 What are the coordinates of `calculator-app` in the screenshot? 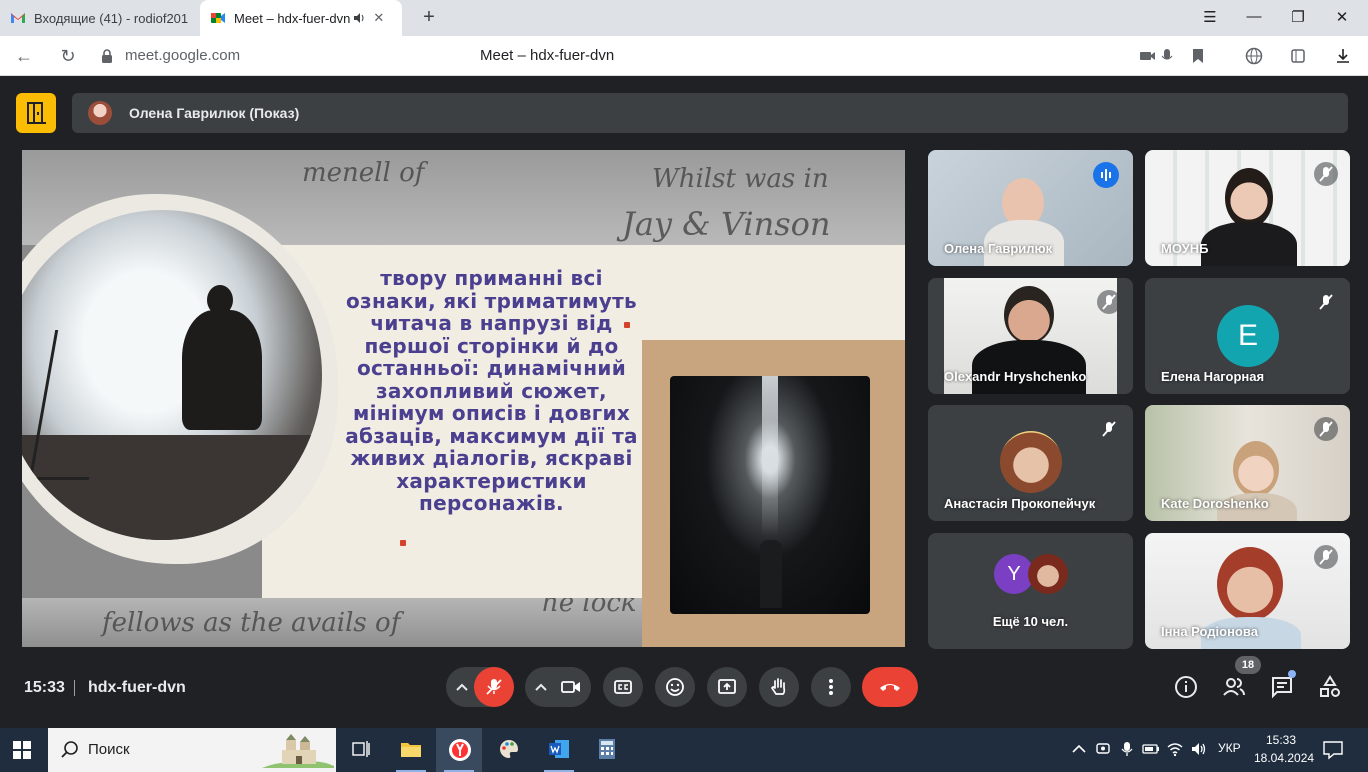 It's located at (607, 750).